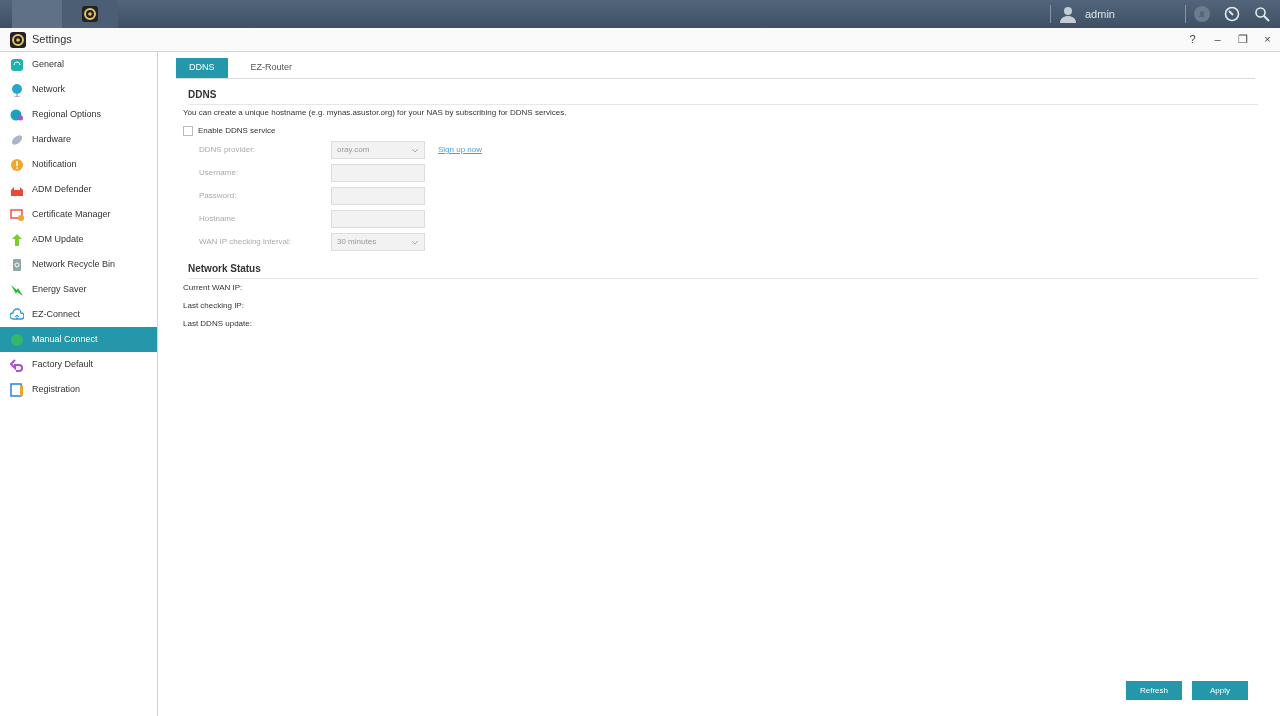 This screenshot has height=716, width=1280. What do you see at coordinates (1242, 39) in the screenshot?
I see `restore-button: ❐` at bounding box center [1242, 39].